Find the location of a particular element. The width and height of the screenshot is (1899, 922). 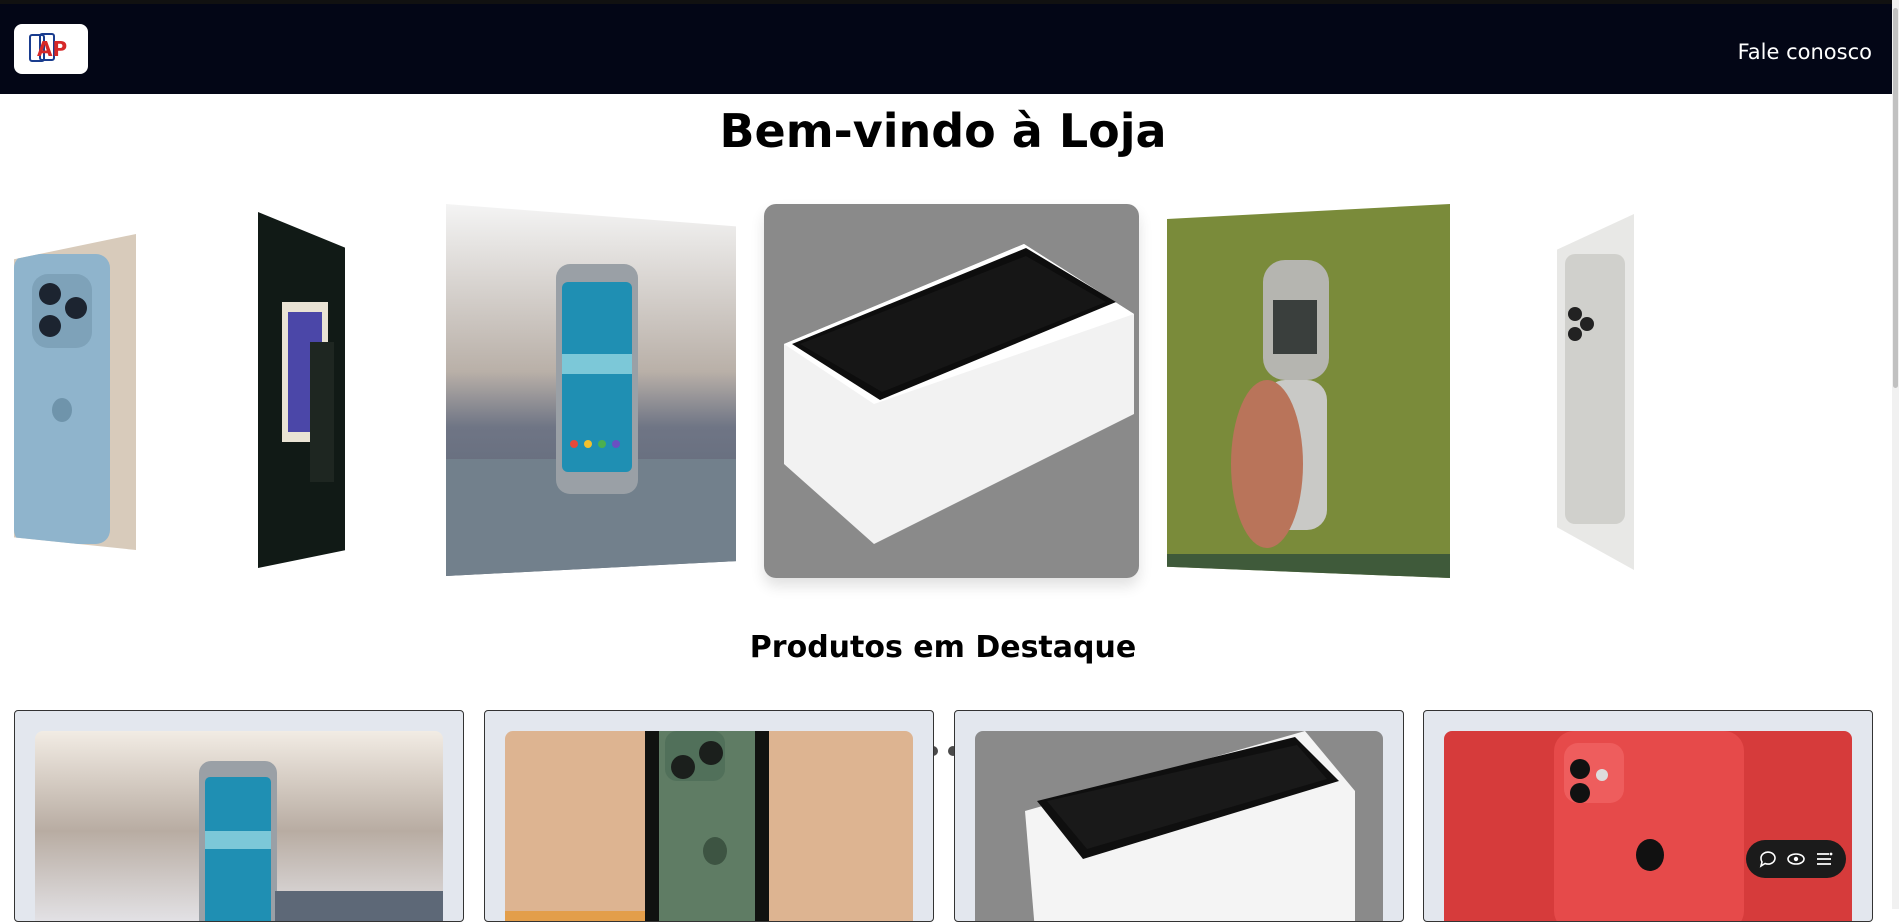

logo-link: AP is located at coordinates (51, 49).